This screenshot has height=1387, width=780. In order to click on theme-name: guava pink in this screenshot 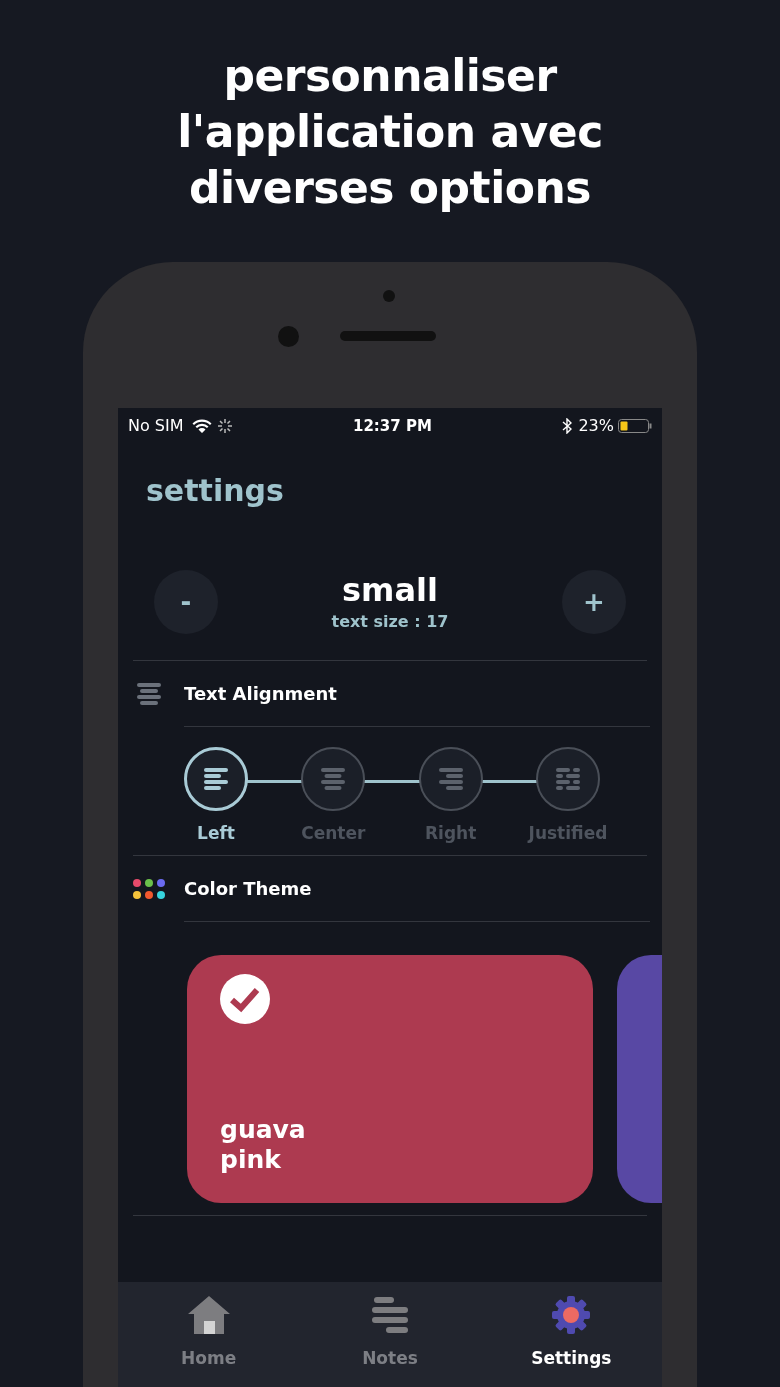, I will do `click(263, 1145)`.